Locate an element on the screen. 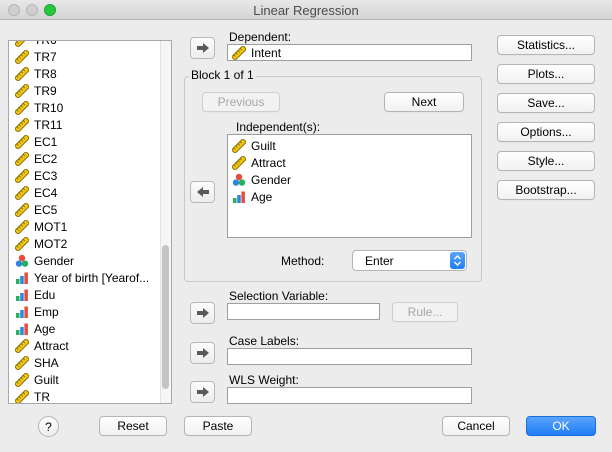 This screenshot has width=612, height=452. variable-label: Age is located at coordinates (262, 196).